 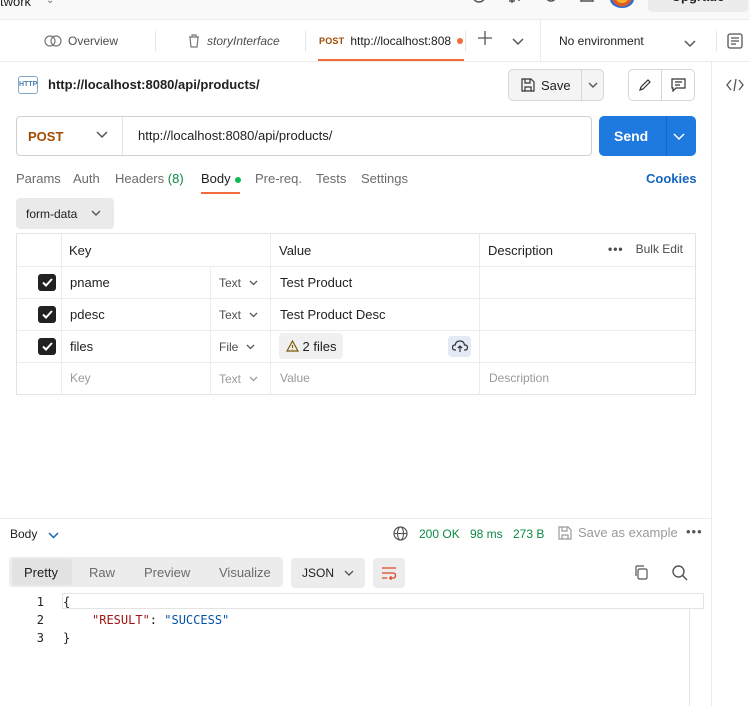 What do you see at coordinates (235, 135) in the screenshot?
I see `url-input: http://localhost:8080/api/products/` at bounding box center [235, 135].